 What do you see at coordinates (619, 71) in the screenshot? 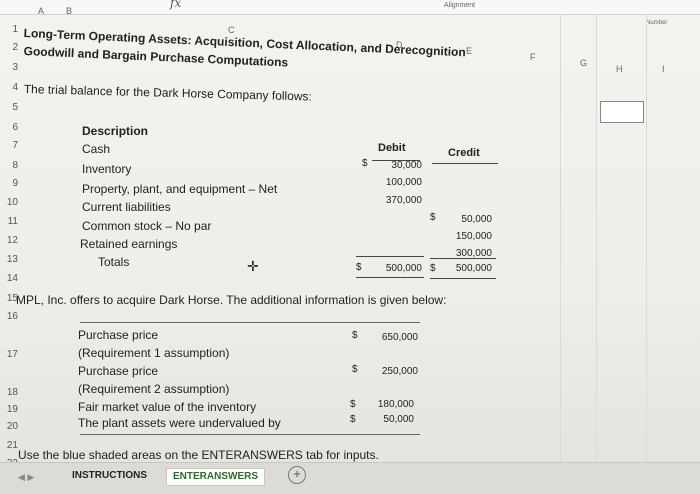
I see `col-header-h: H` at bounding box center [619, 71].